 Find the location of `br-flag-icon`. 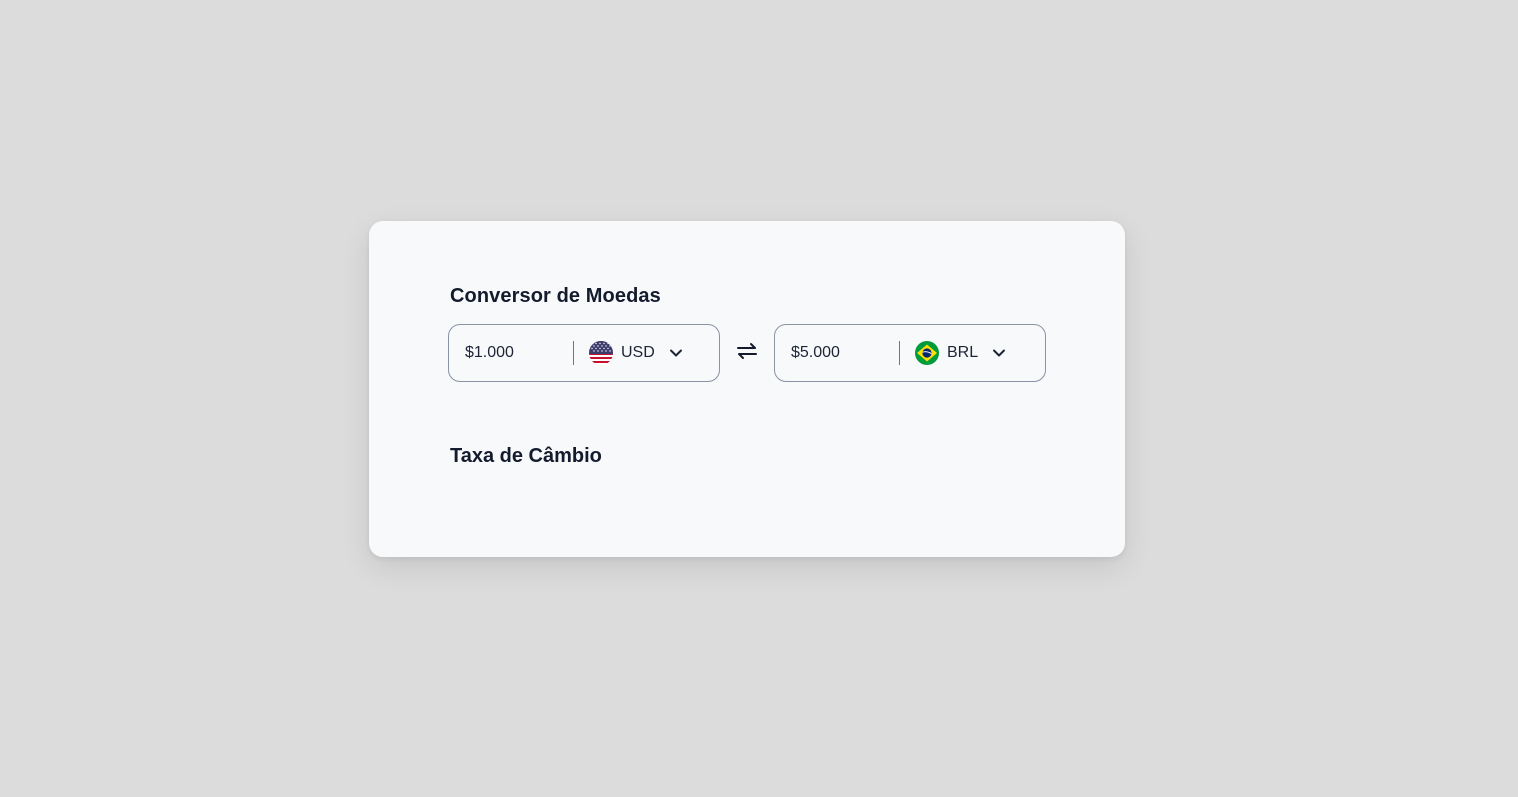

br-flag-icon is located at coordinates (927, 353).